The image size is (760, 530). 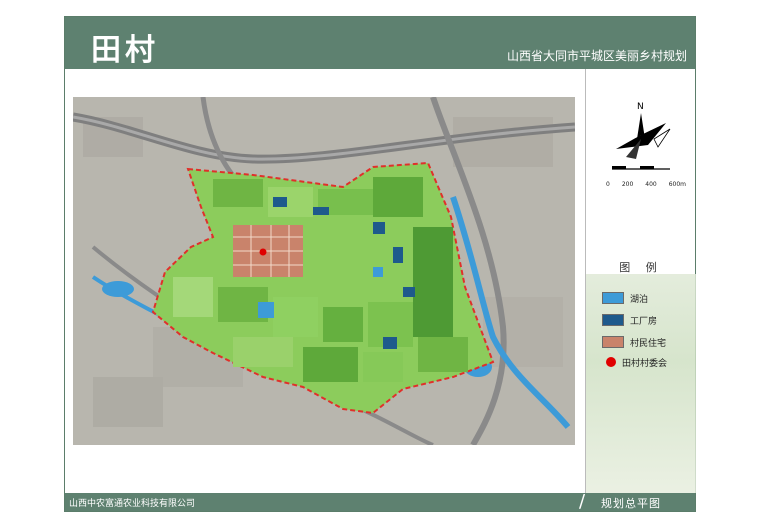 I want to click on north-label: N, so click(x=640, y=107).